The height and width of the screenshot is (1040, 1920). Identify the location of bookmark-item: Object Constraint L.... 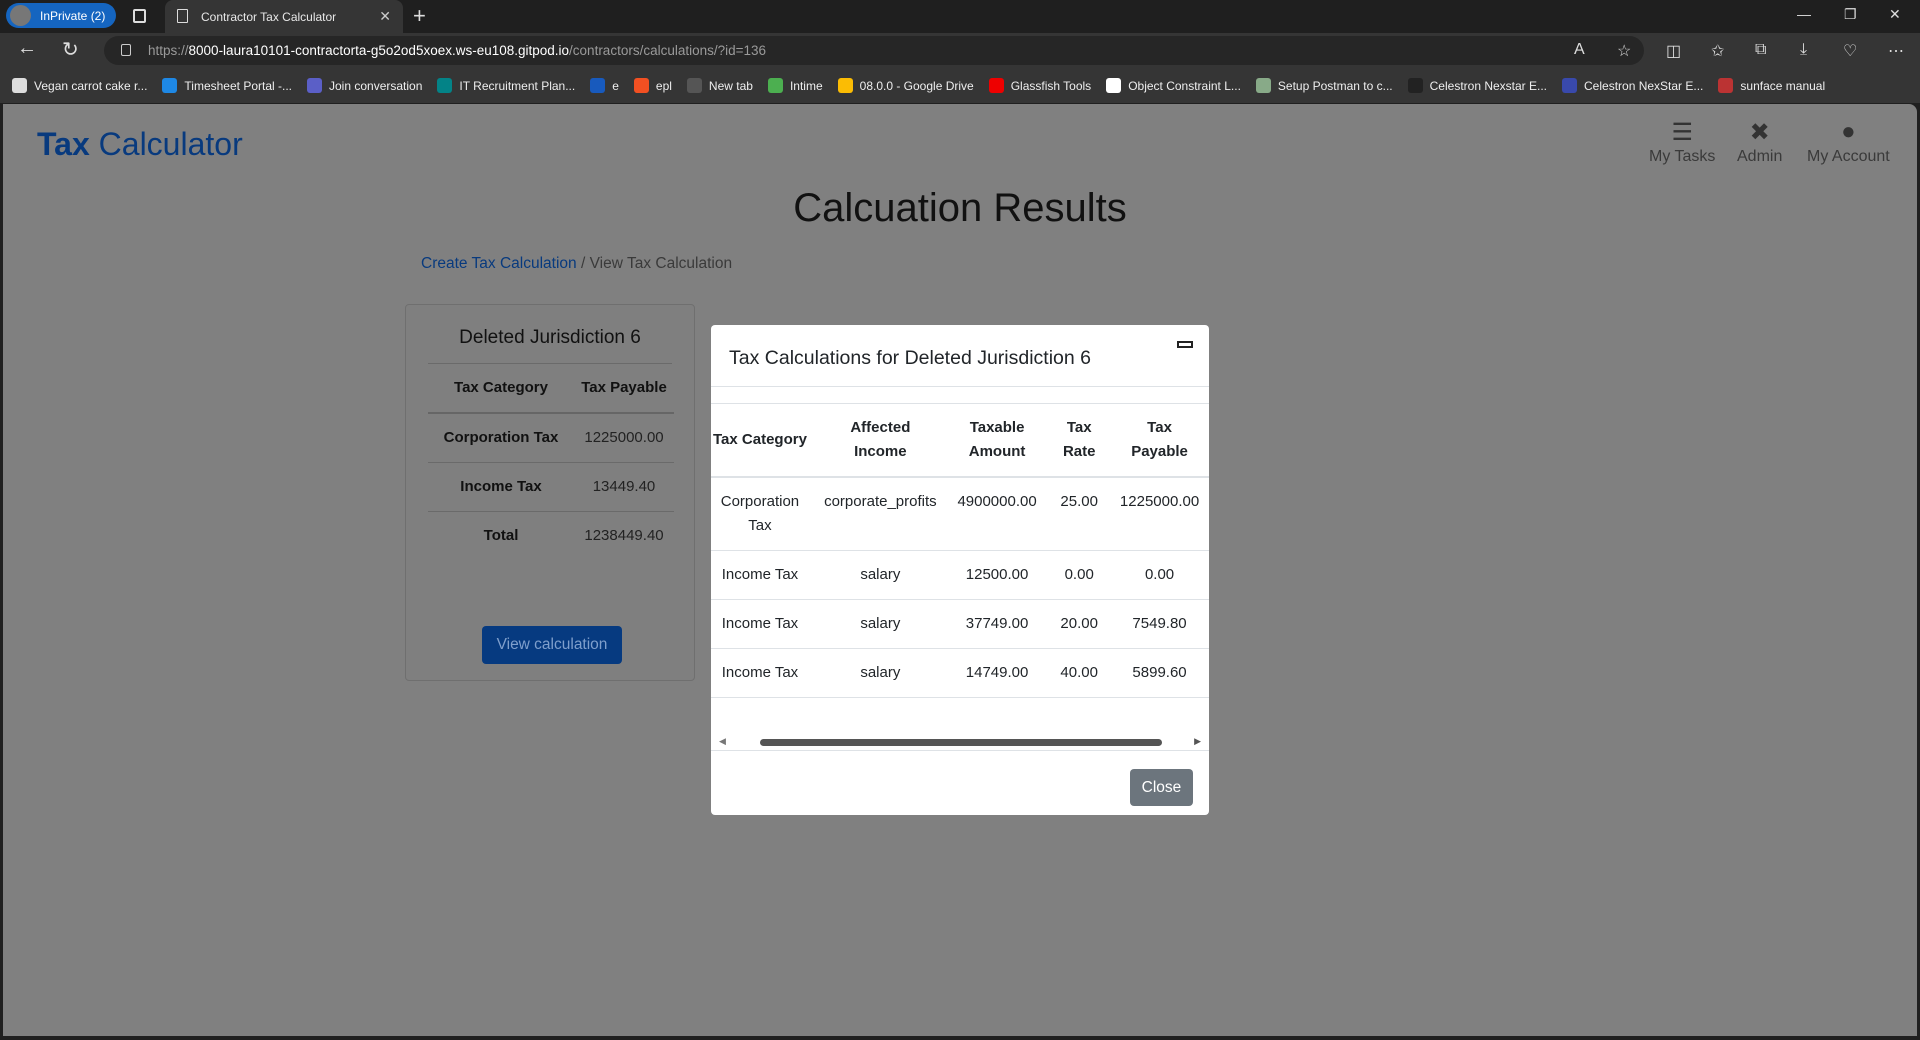
(1173, 85).